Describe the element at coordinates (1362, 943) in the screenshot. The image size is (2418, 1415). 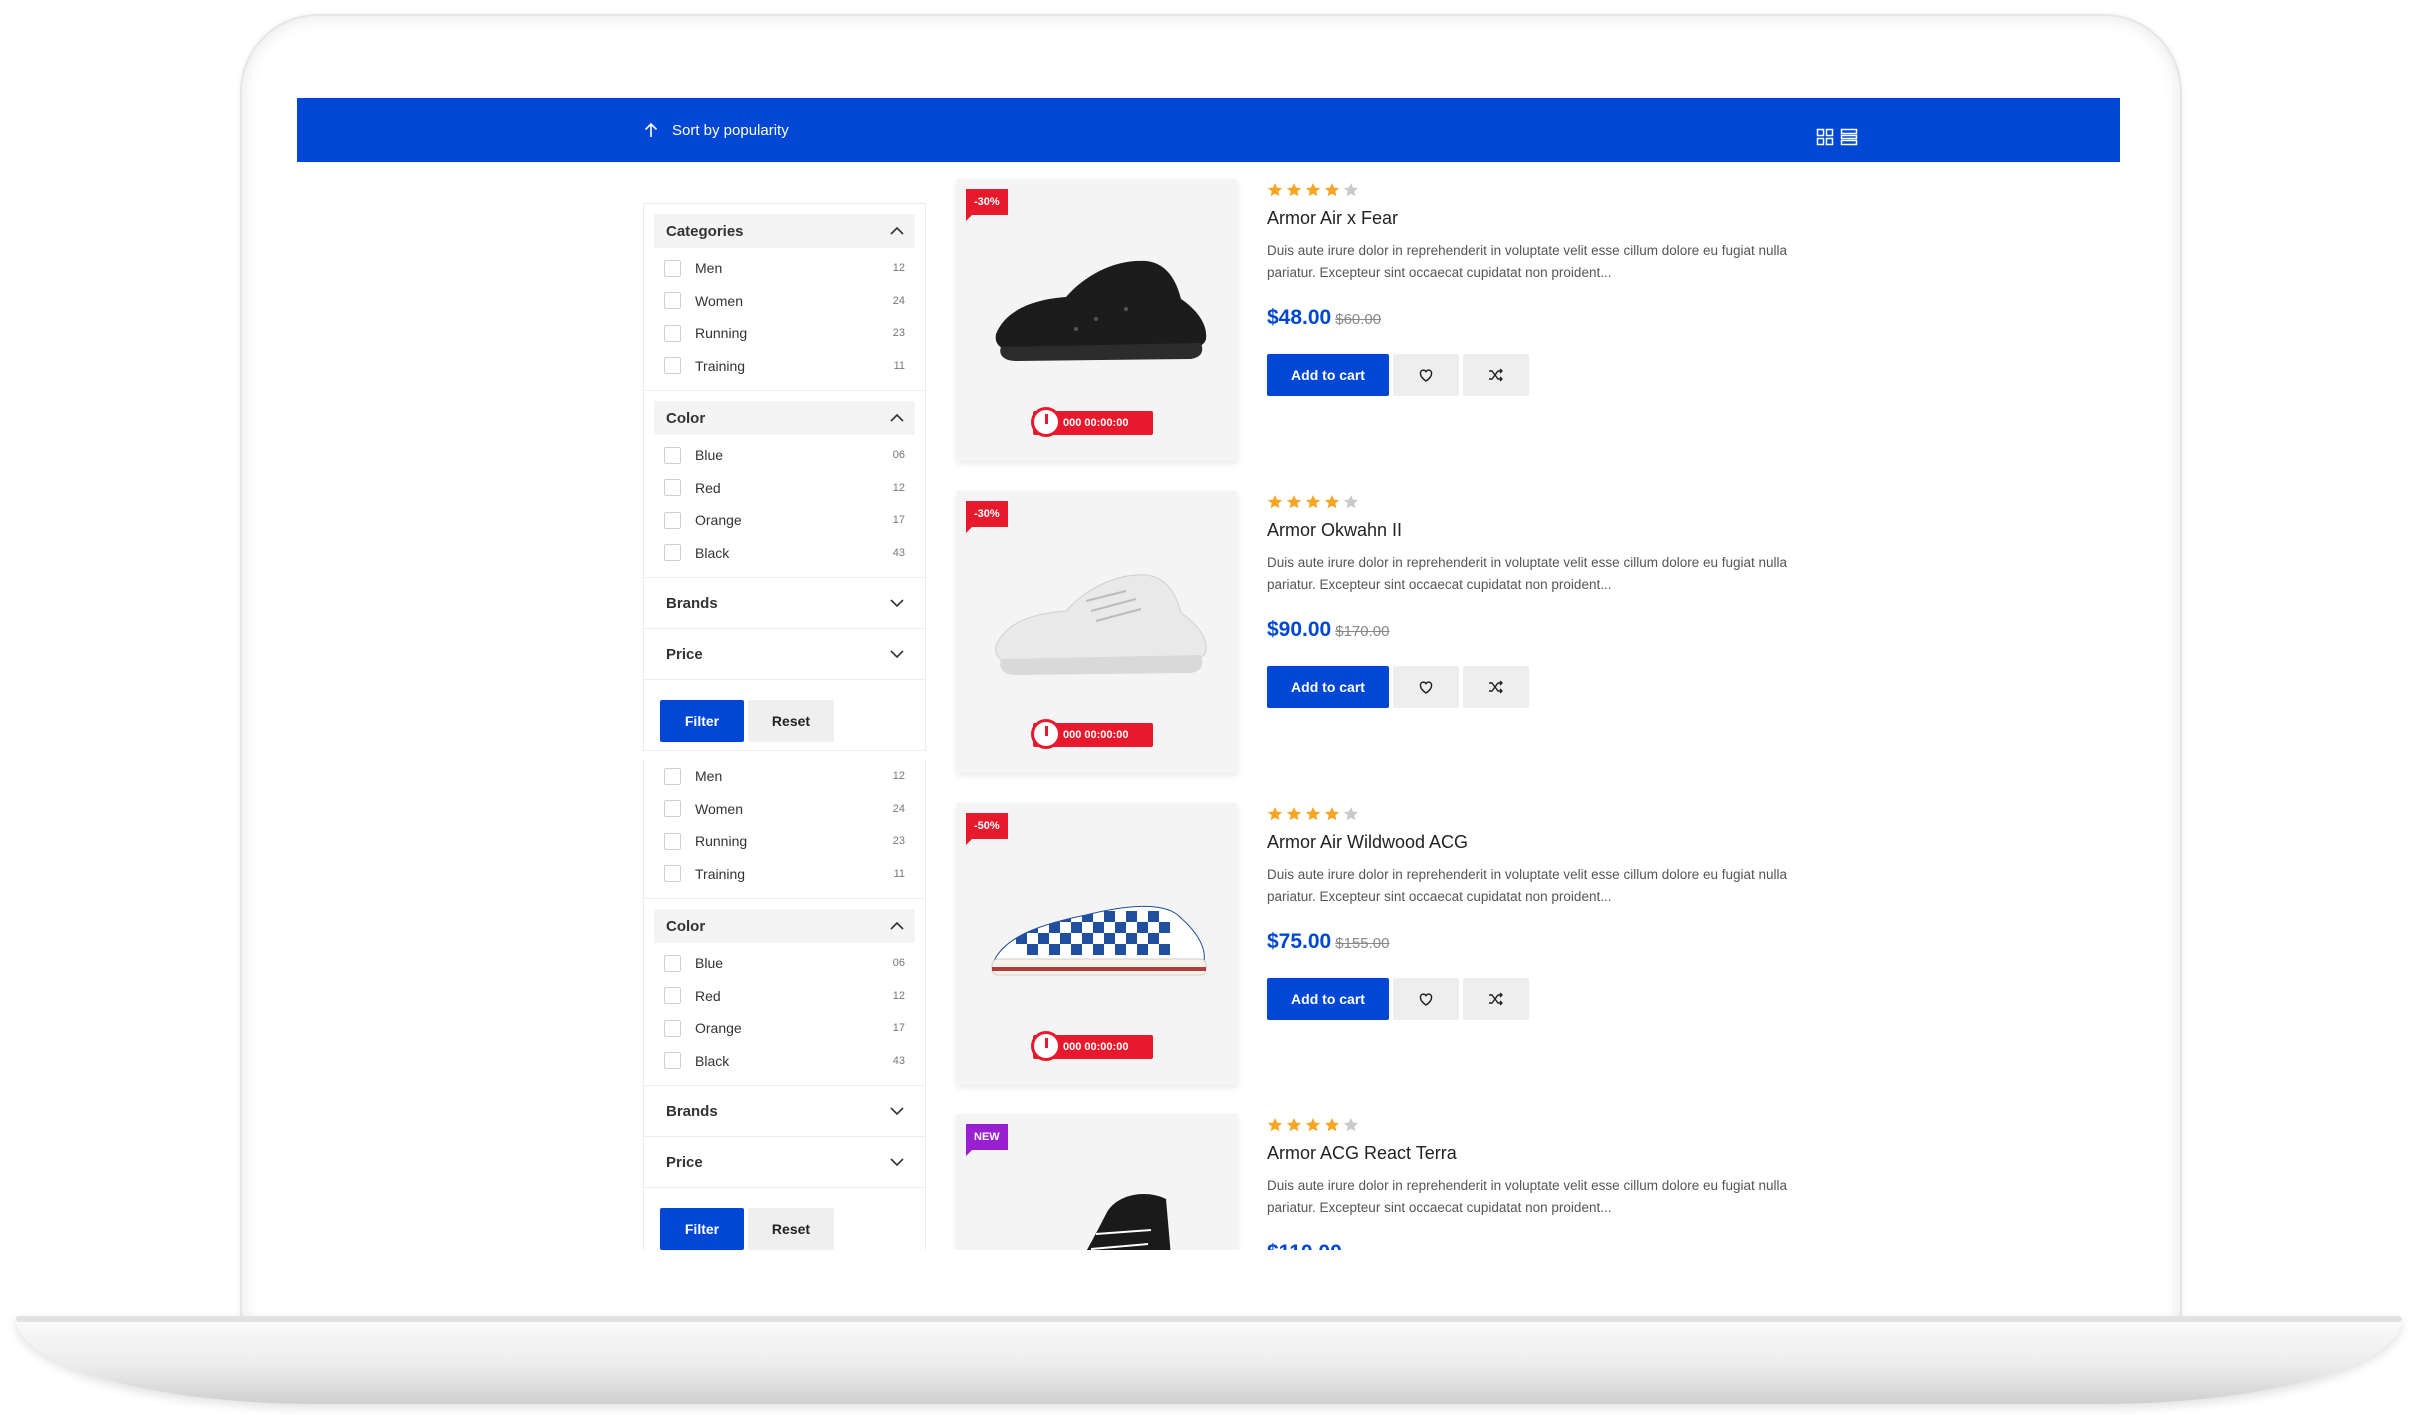
I see `old-price: $155.00` at that location.